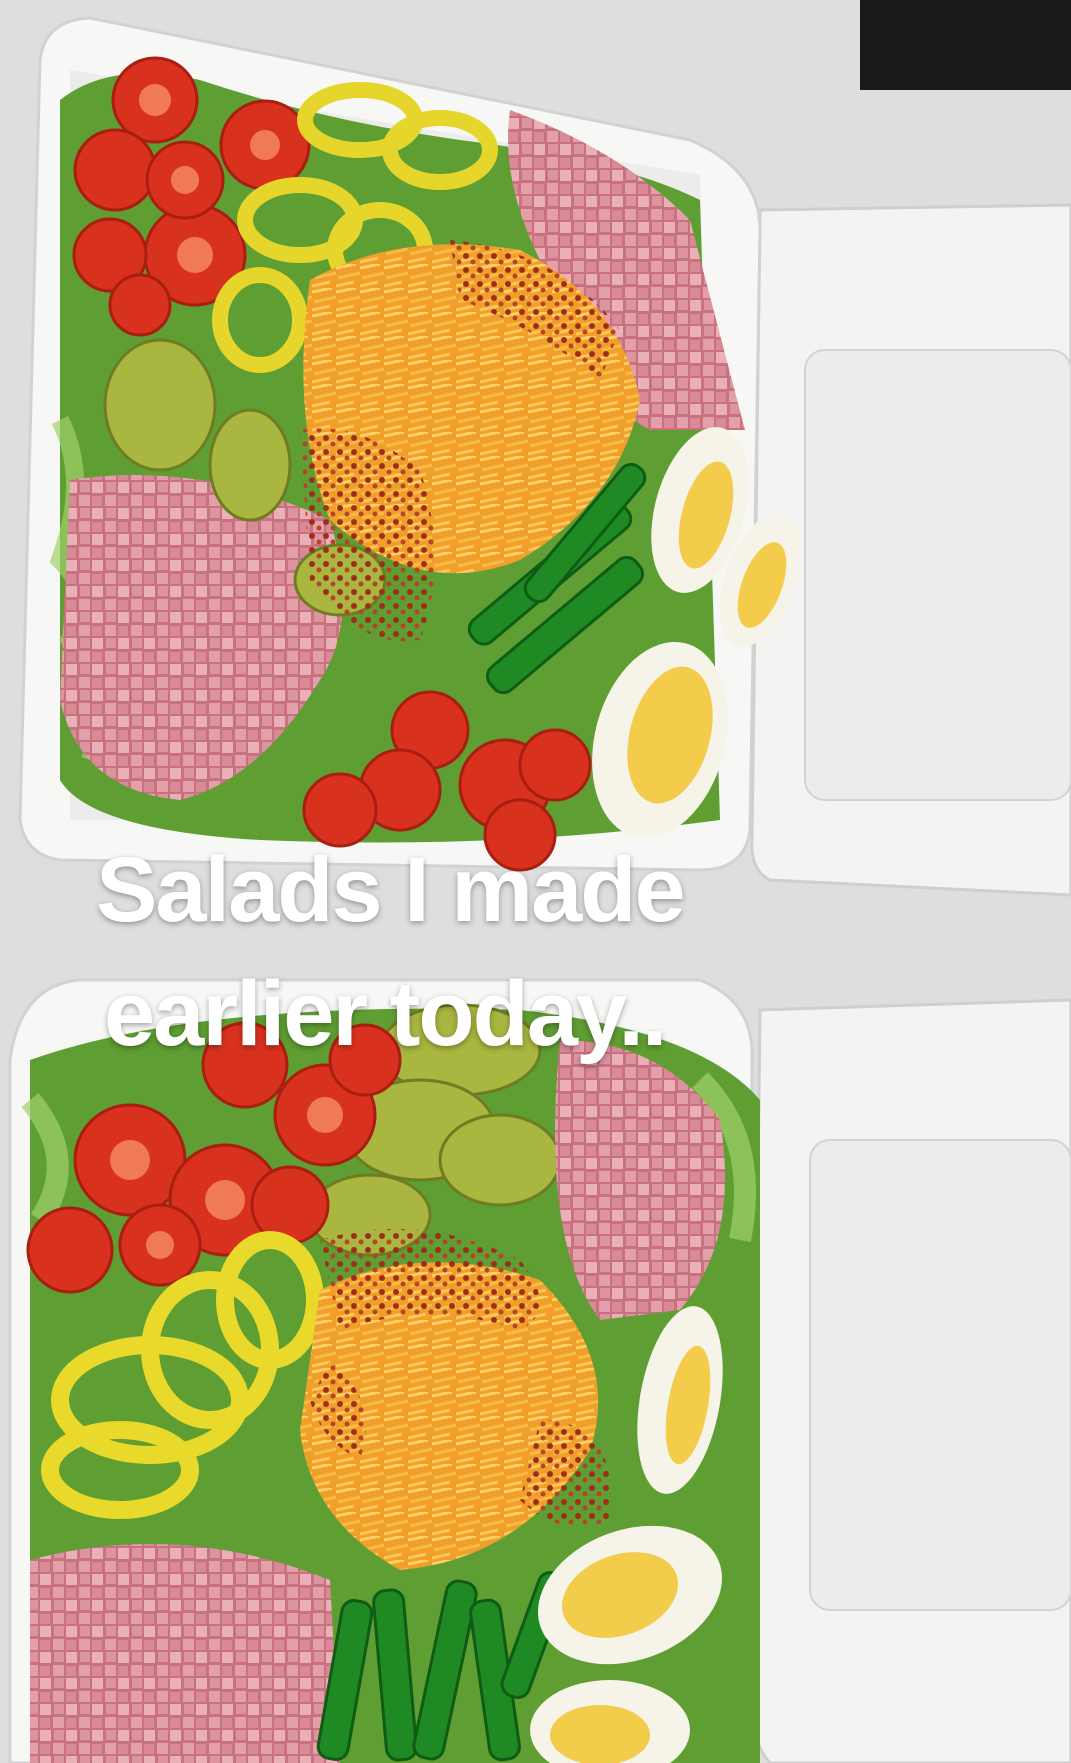  What do you see at coordinates (385, 1014) in the screenshot?
I see `caption-line-2: earlier today..` at bounding box center [385, 1014].